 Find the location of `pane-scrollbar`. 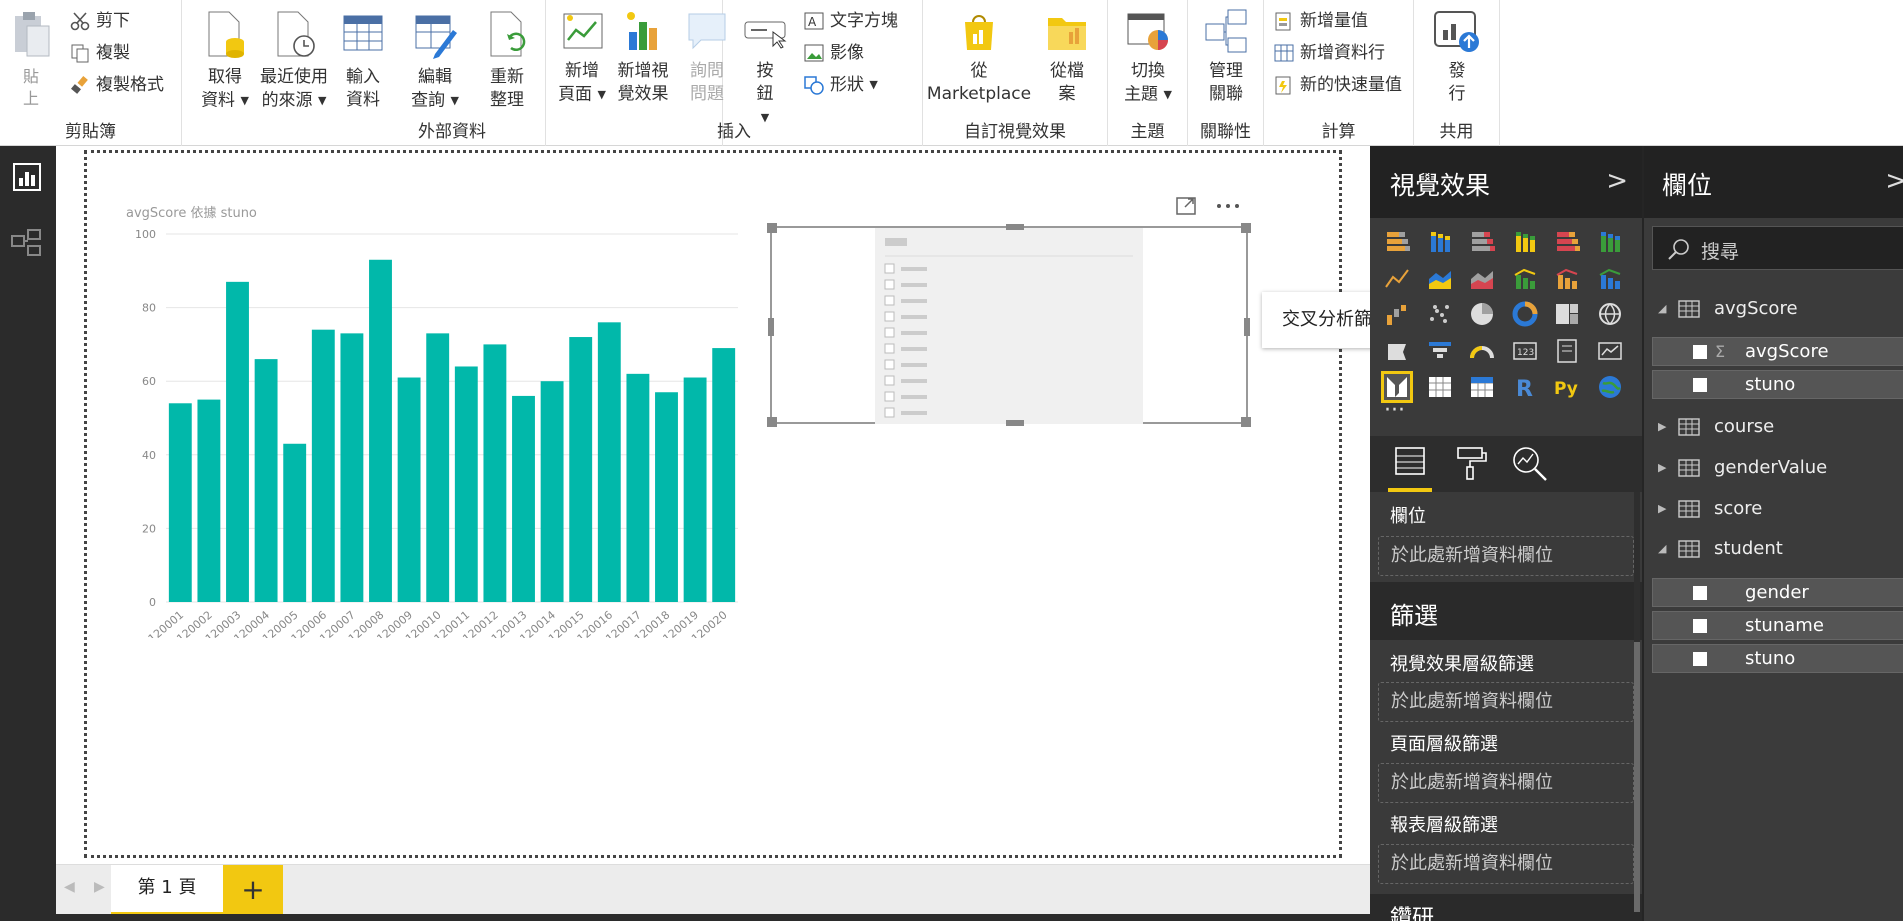

pane-scrollbar is located at coordinates (1637, 702).